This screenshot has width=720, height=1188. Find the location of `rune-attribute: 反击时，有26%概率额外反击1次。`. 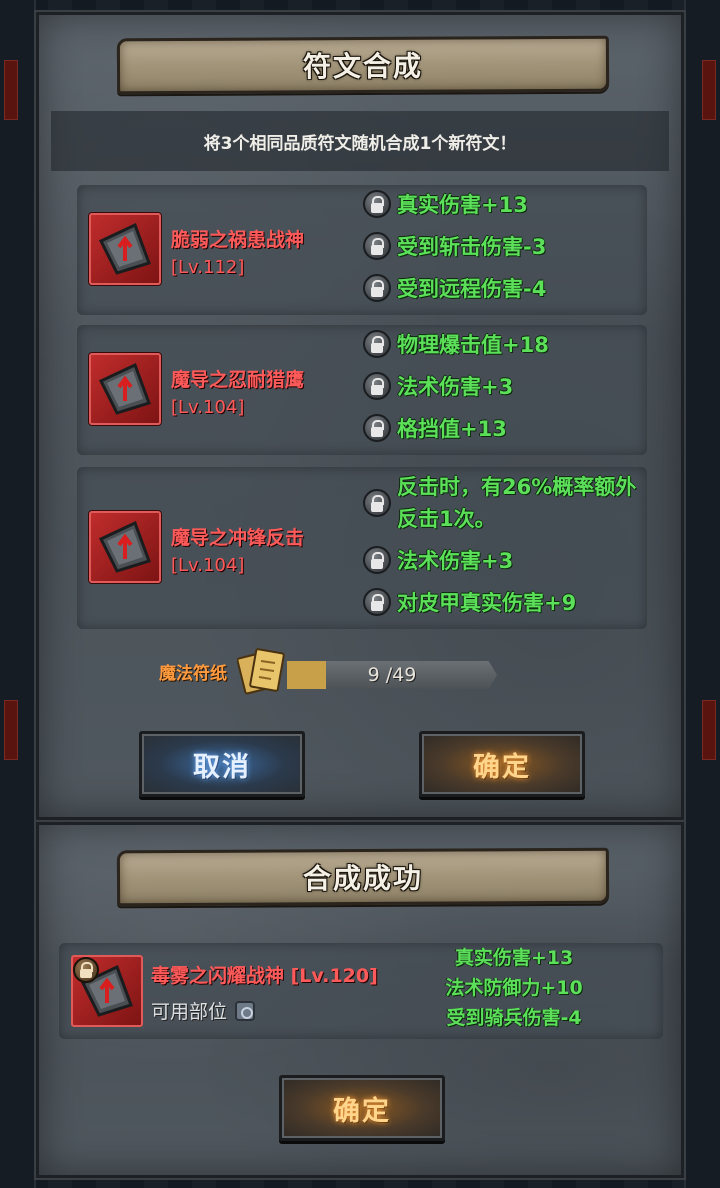

rune-attribute: 反击时，有26%概率额外反击1次。 is located at coordinates (500, 503).